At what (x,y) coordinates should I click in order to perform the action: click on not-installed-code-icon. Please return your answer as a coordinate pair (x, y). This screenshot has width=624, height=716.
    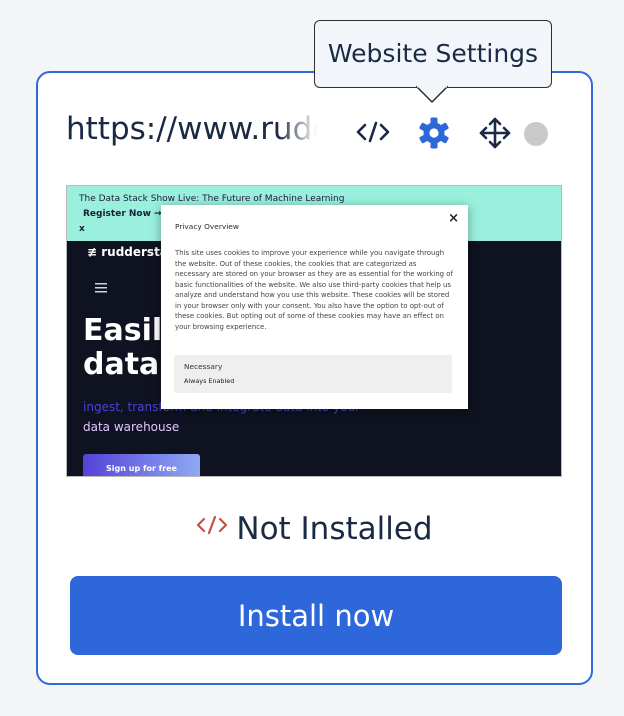
    Looking at the image, I should click on (212, 525).